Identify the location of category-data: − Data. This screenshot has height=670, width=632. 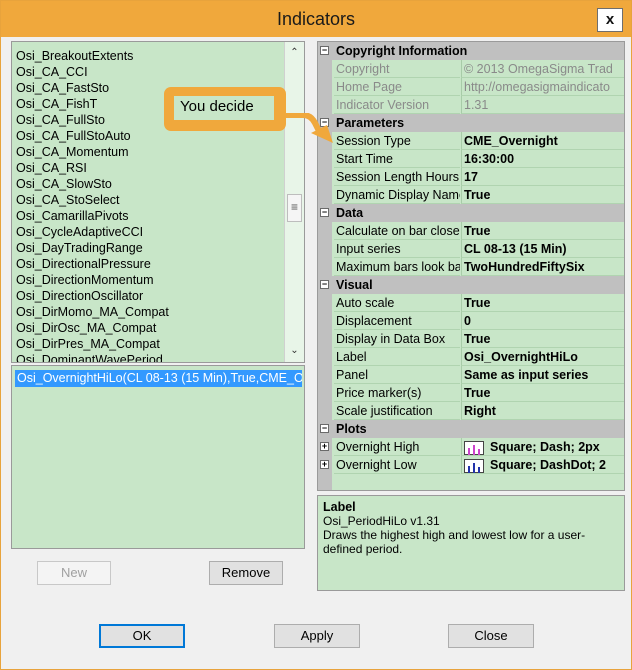
(471, 213).